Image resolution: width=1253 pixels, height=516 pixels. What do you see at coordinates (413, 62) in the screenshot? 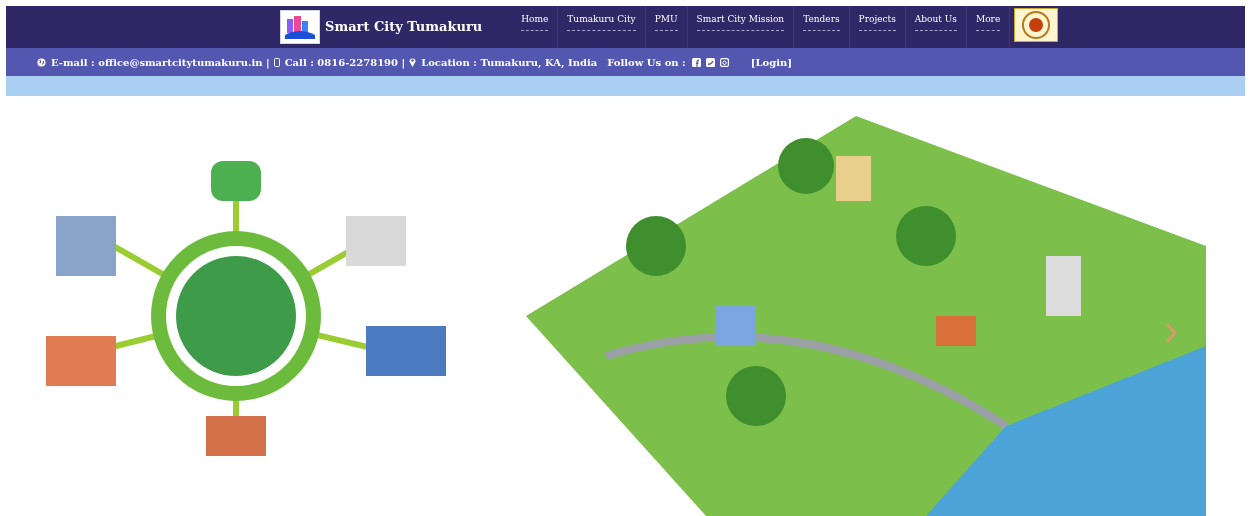
I see `location-pin-icon` at bounding box center [413, 62].